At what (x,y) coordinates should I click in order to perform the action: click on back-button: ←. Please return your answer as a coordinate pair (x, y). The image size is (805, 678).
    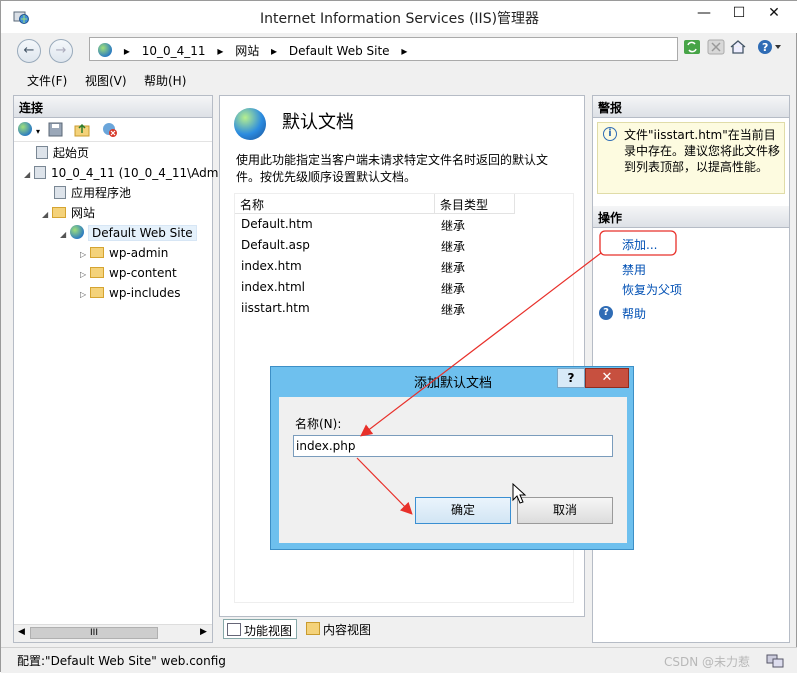
    Looking at the image, I should click on (29, 51).